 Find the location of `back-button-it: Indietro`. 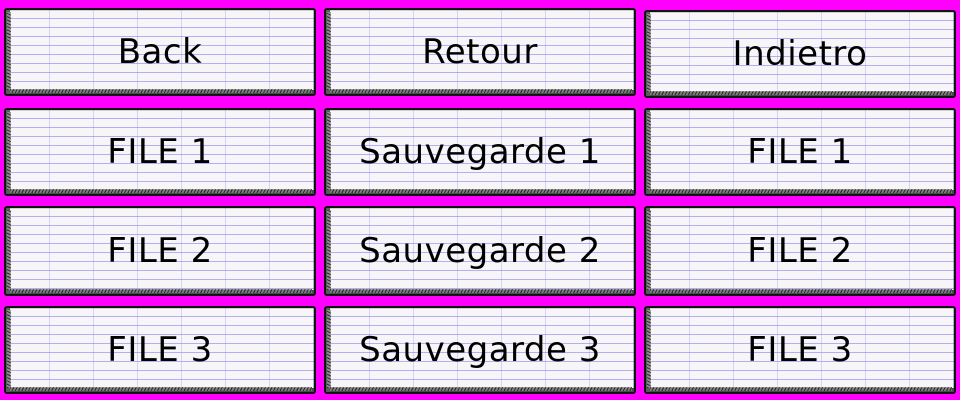

back-button-it: Indietro is located at coordinates (800, 54).